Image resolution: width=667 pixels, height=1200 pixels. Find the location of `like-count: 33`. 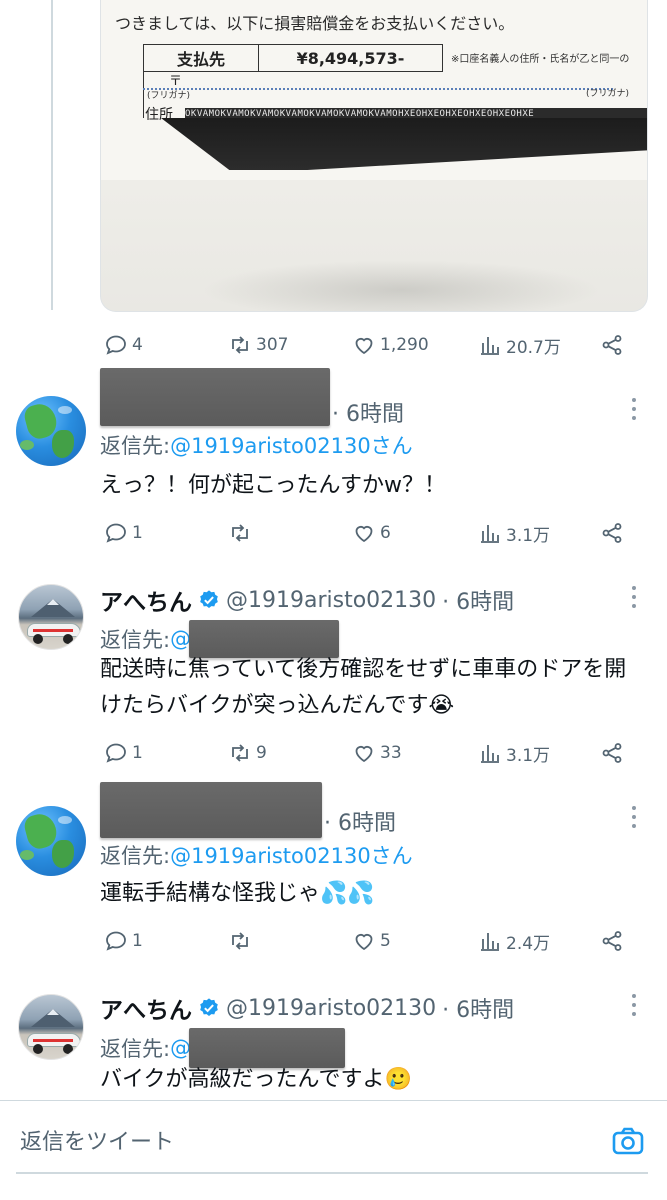

like-count: 33 is located at coordinates (391, 753).